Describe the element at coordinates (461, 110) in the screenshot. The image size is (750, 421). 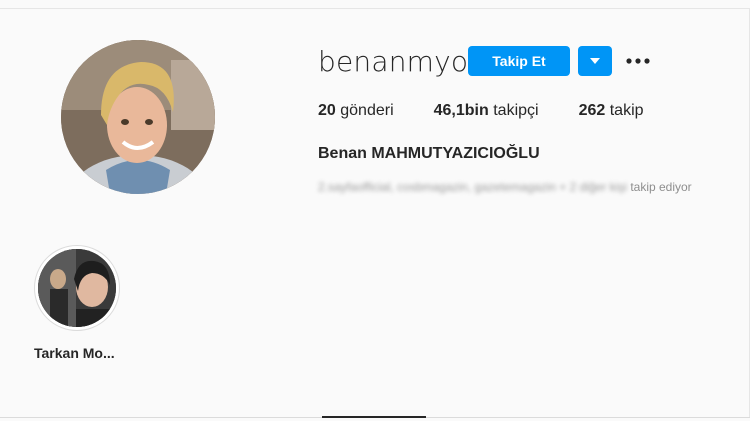
I see `followers-value: 46,1bin` at that location.